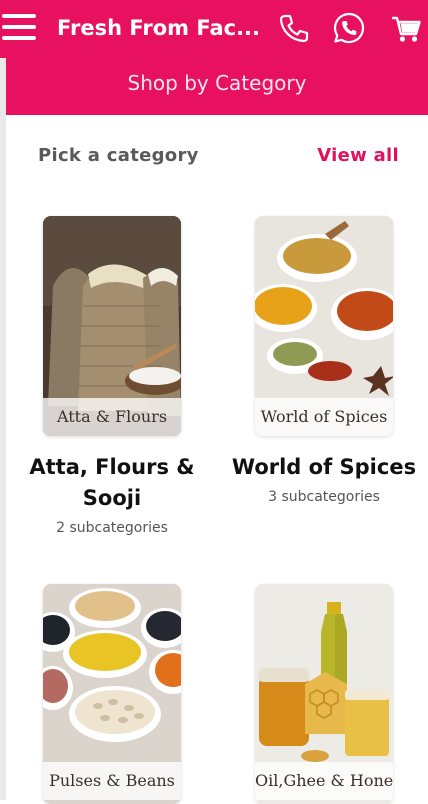  Describe the element at coordinates (112, 482) in the screenshot. I see `category-title: Atta, Flours & Sooji` at that location.